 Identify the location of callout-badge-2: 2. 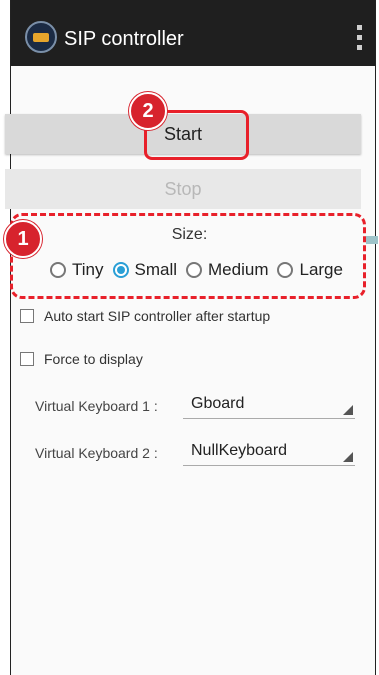
(148, 111).